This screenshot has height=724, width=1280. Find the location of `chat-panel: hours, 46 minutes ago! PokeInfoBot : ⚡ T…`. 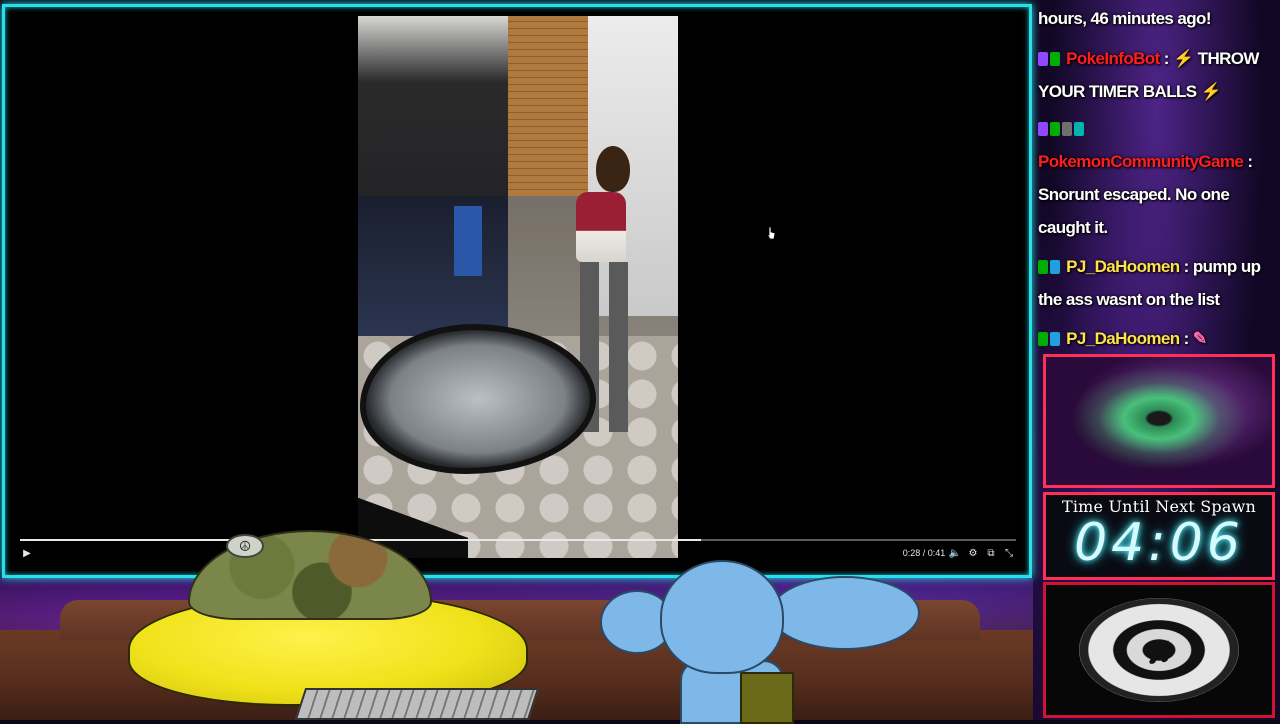

chat-panel: hours, 46 minutes ago! PokeInfoBot : ⚡ T… is located at coordinates (1157, 178).